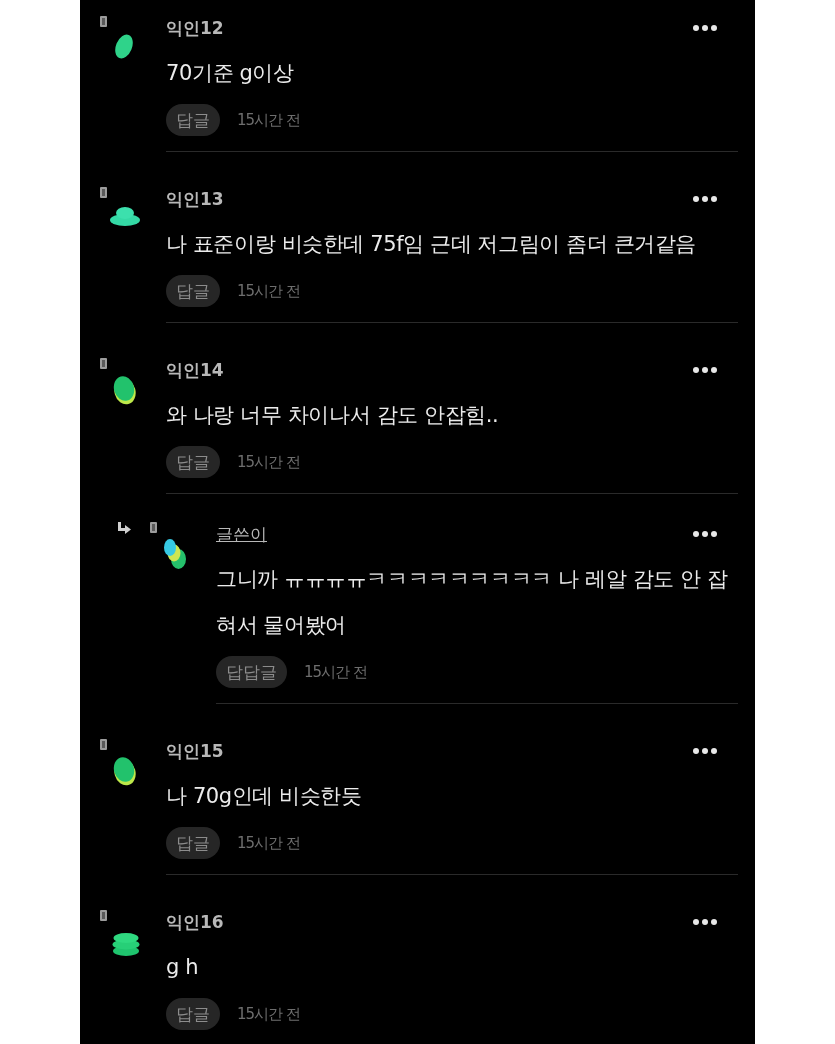 This screenshot has height=1044, width=835. What do you see at coordinates (230, 73) in the screenshot?
I see `comment-text: 70기준 g이상` at bounding box center [230, 73].